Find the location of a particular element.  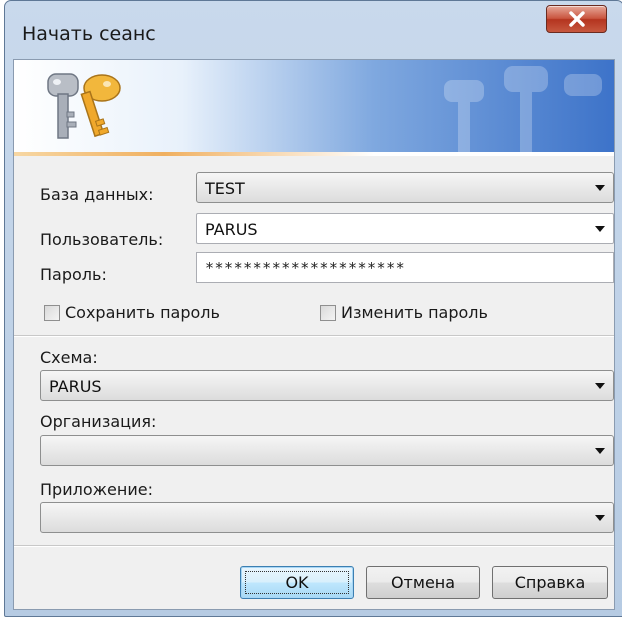

title-bar: Начать сеанс is located at coordinates (313, 30).